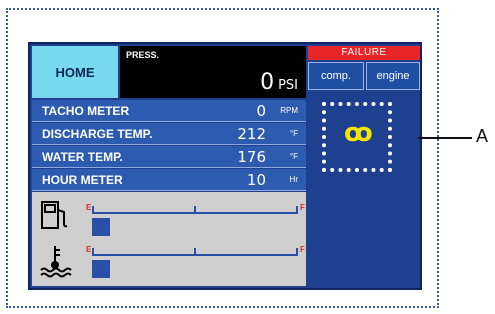  I want to click on reading-row-hour-meter: HOUR METER 10 Hr, so click(169, 180).